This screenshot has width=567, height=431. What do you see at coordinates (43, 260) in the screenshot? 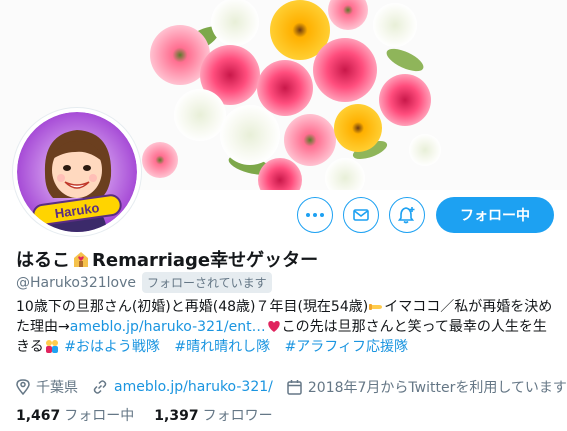
I see `display-name-prefix: はるこ` at bounding box center [43, 260].